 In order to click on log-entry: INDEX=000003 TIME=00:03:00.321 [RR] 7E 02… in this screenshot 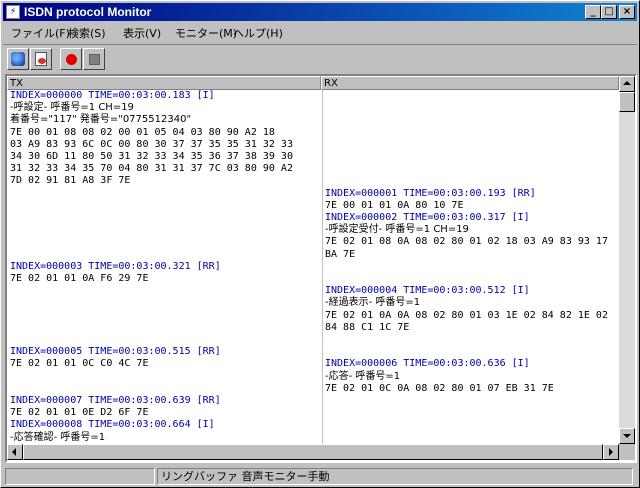, I will do `click(165, 273)`.